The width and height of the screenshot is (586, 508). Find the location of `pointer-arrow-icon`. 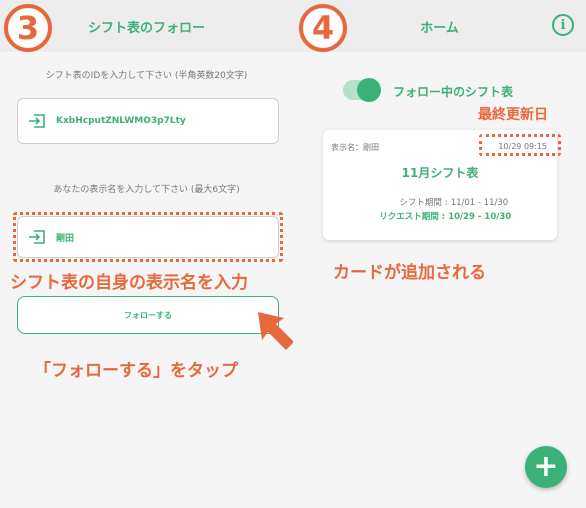

pointer-arrow-icon is located at coordinates (276, 331).